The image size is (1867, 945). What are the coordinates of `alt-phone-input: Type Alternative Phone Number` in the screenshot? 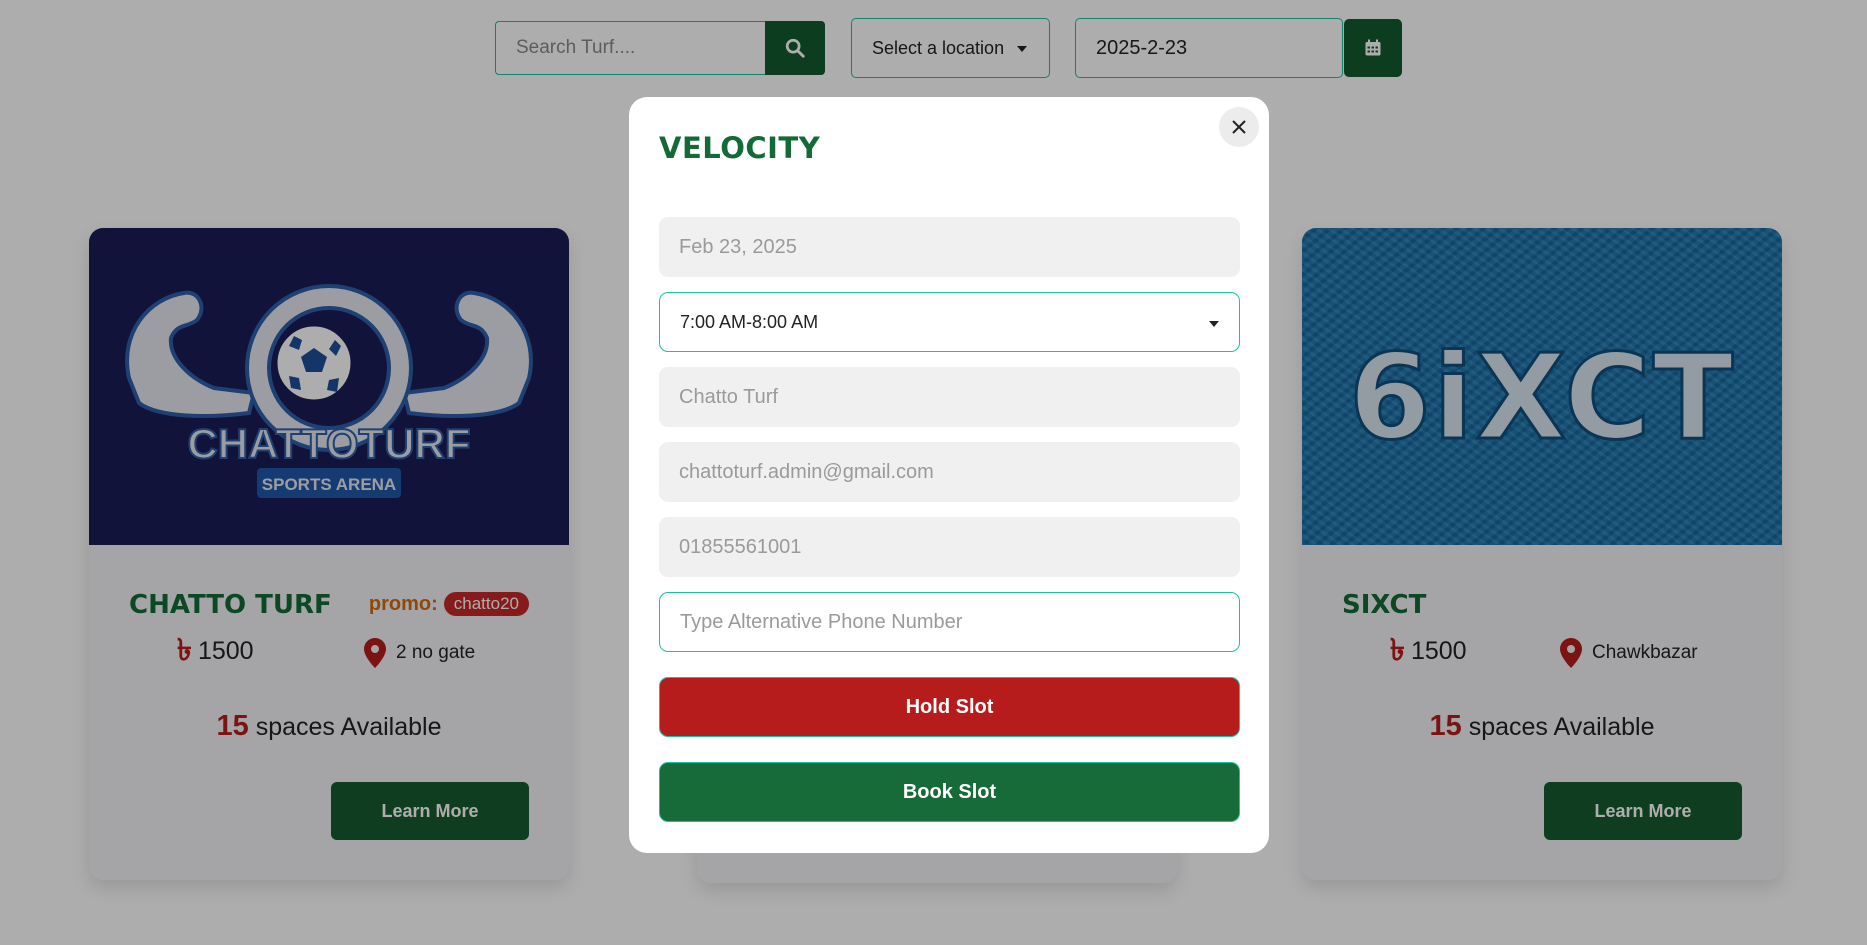 It's located at (949, 622).